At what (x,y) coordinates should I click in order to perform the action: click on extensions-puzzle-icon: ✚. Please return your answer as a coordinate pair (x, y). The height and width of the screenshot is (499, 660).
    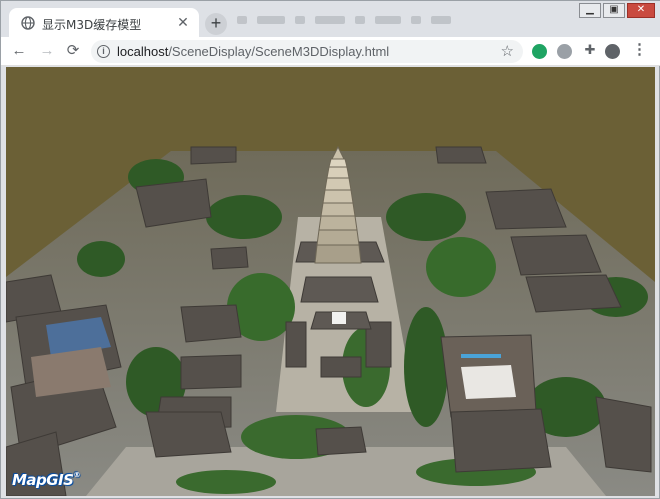
    Looking at the image, I should click on (590, 50).